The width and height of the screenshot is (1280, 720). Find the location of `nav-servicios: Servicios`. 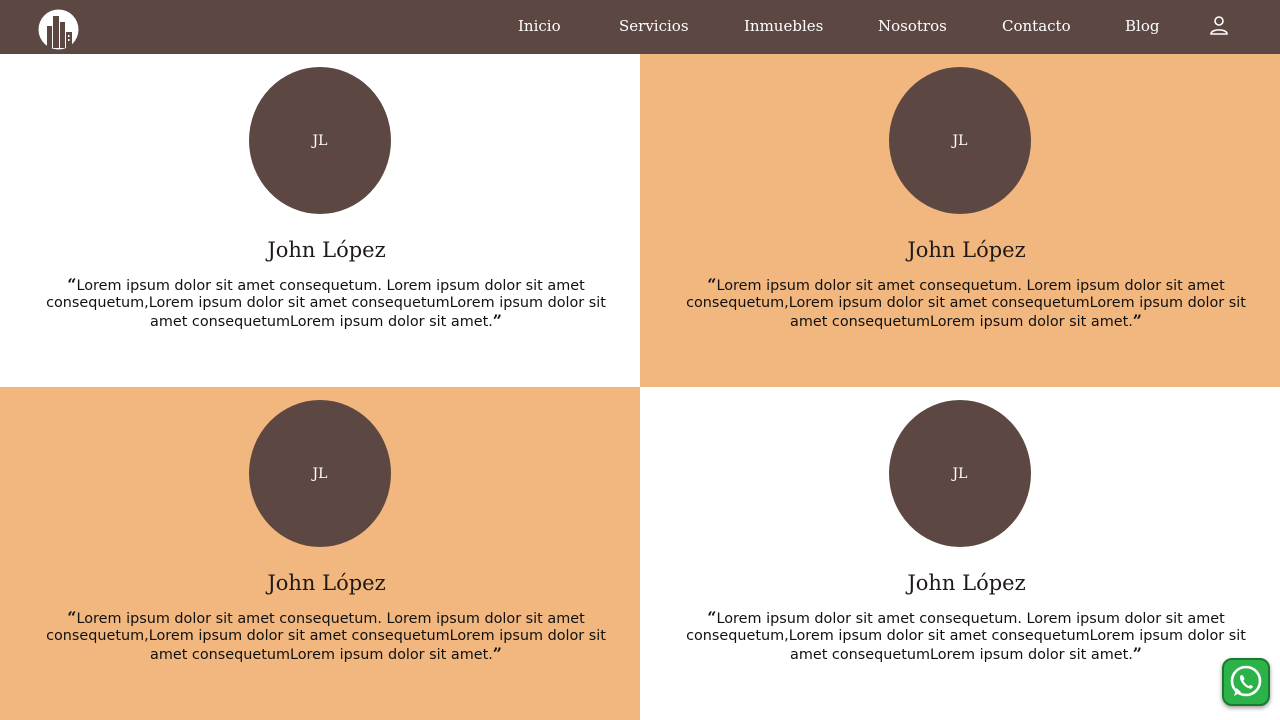

nav-servicios: Servicios is located at coordinates (654, 26).